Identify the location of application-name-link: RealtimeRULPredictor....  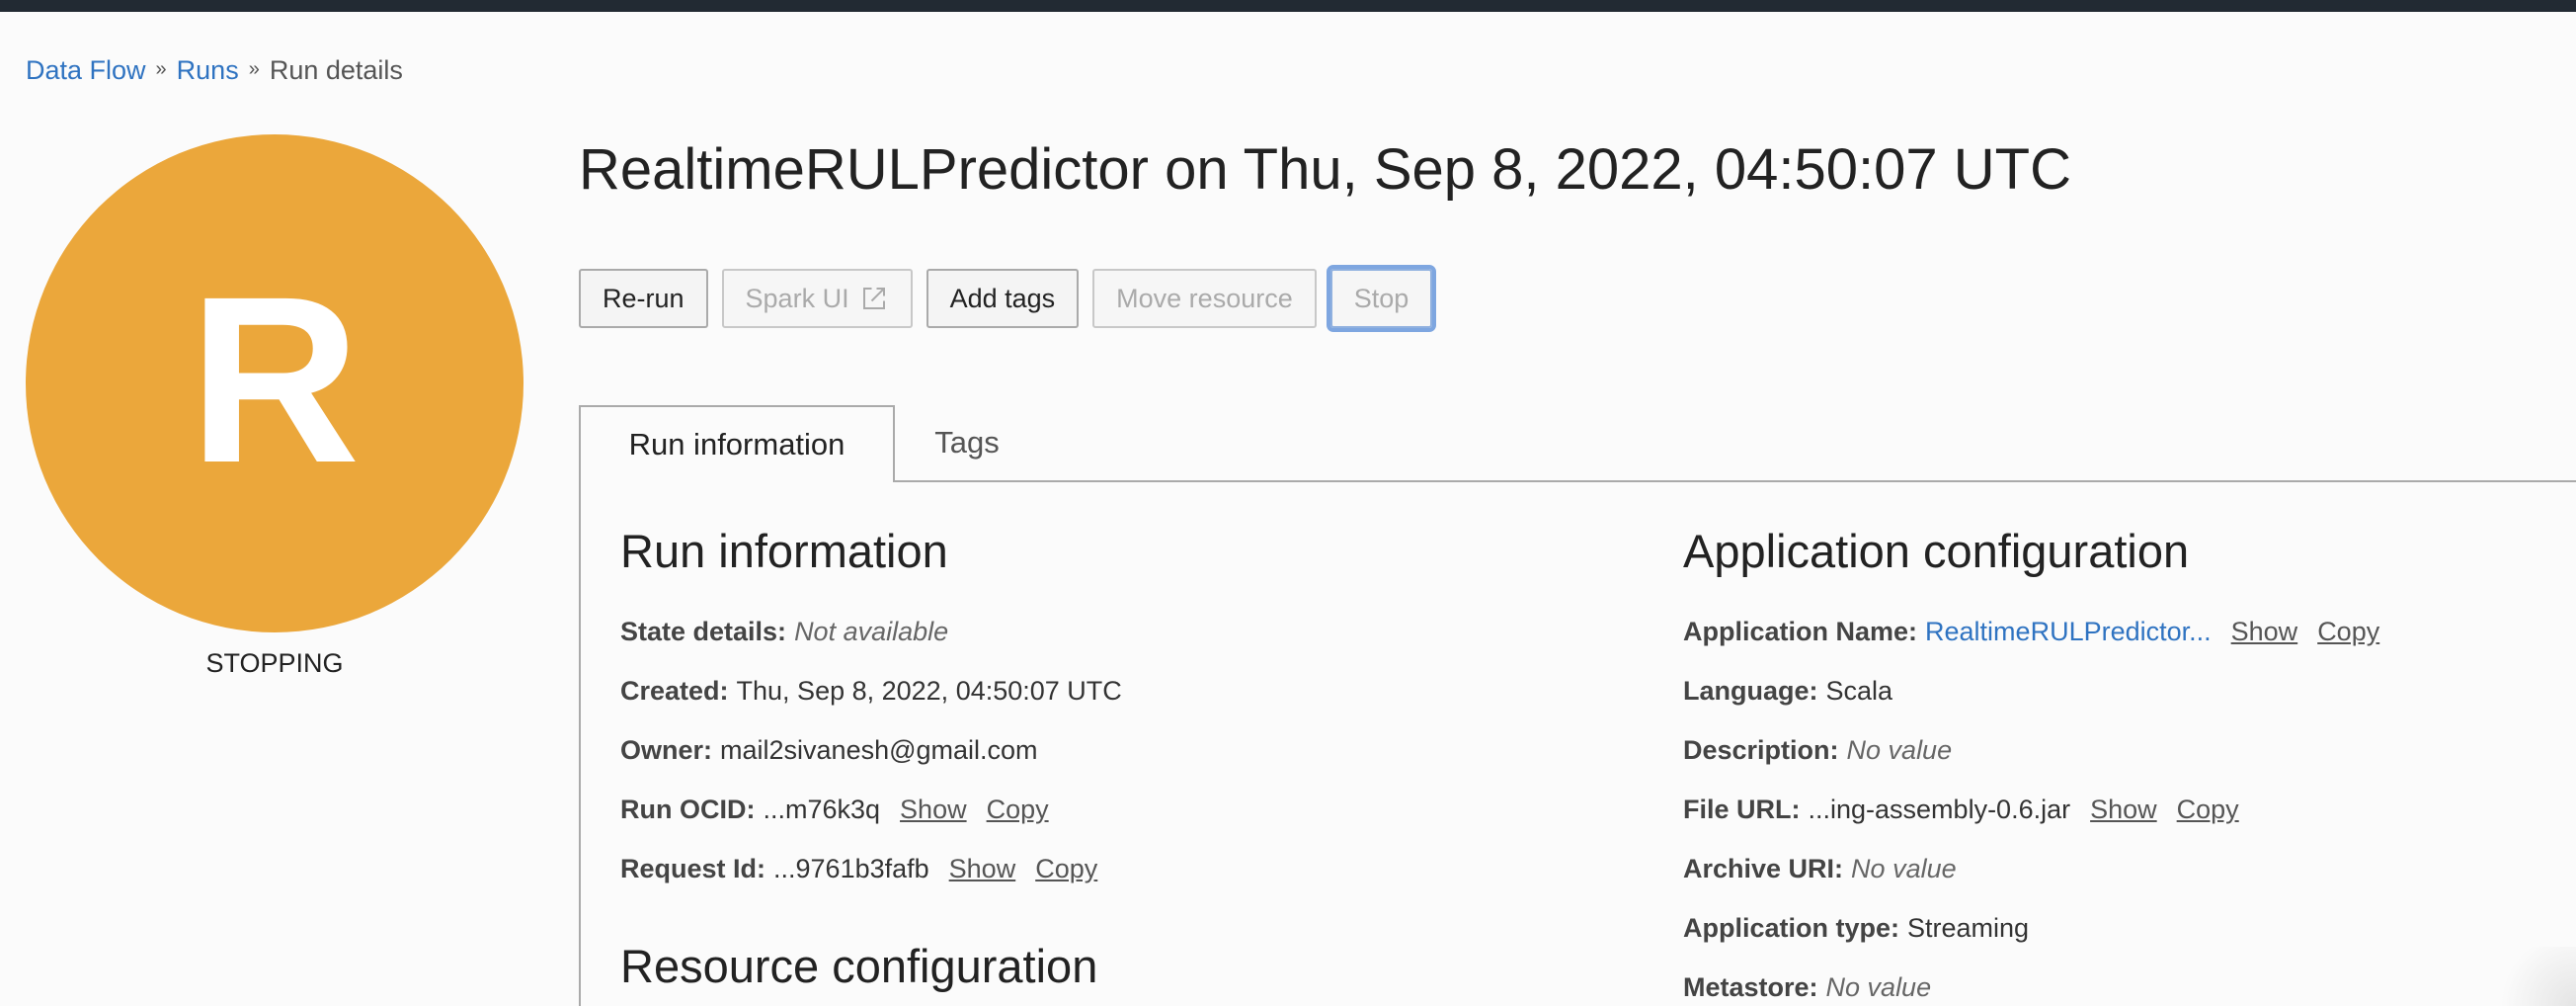
(2068, 632).